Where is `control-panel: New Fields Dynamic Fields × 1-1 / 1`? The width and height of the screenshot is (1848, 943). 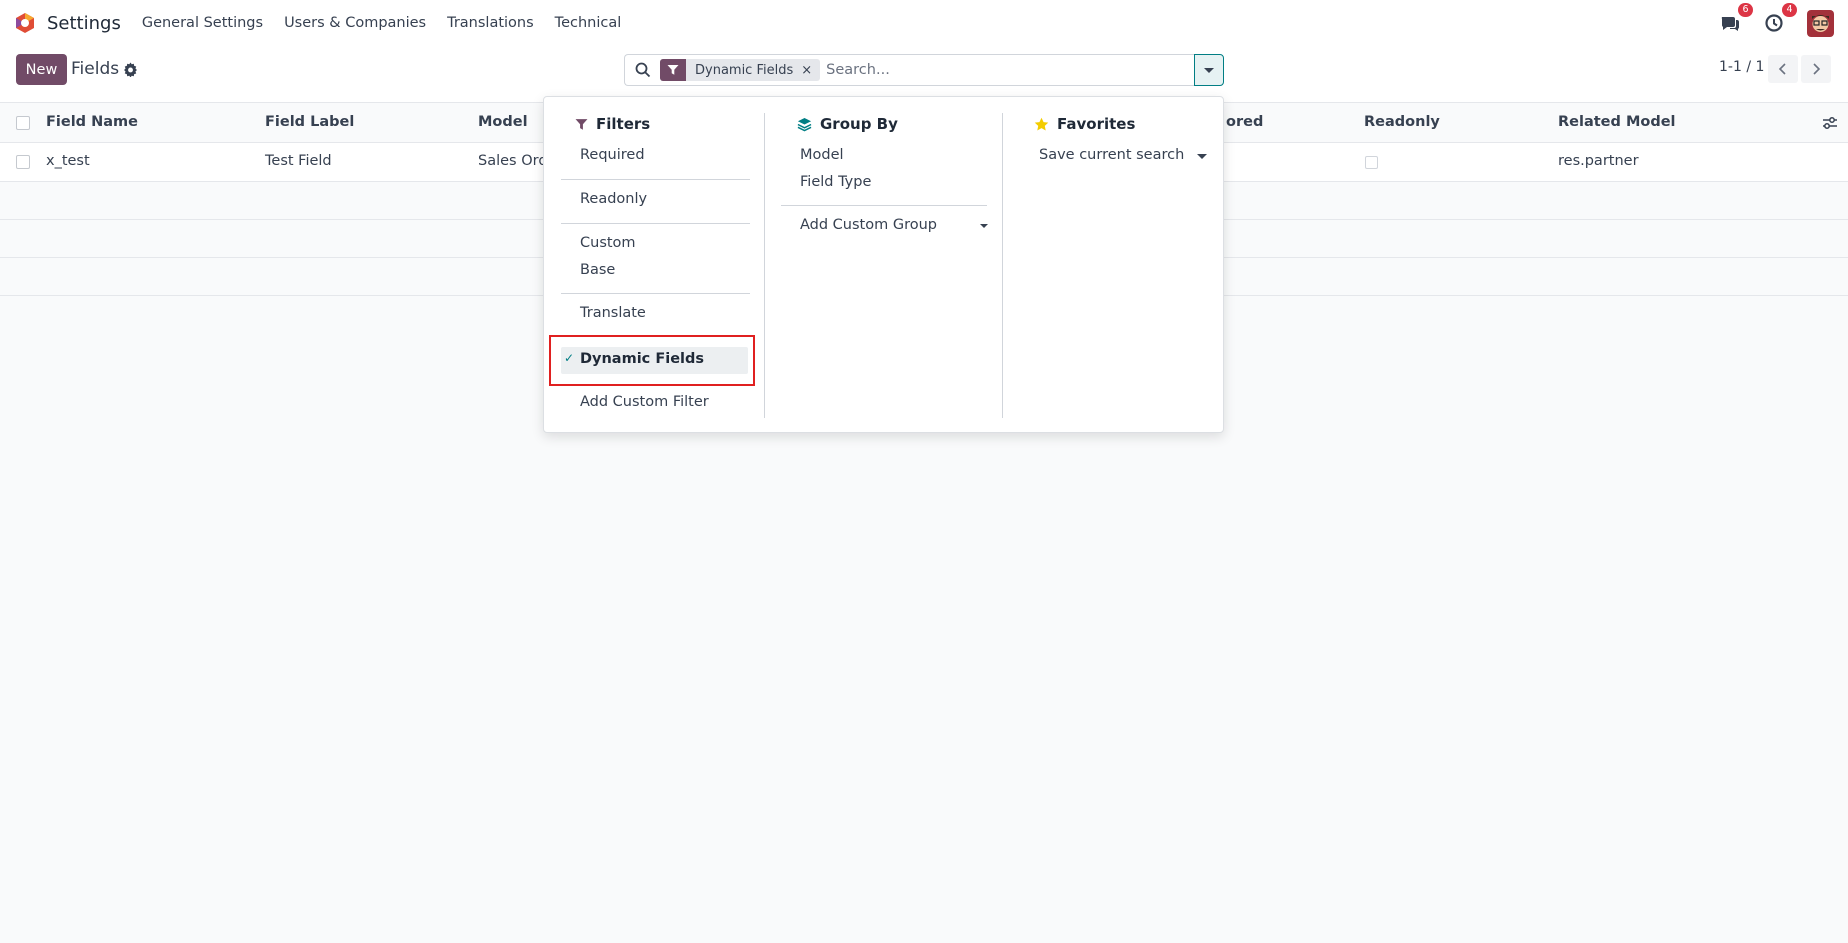 control-panel: New Fields Dynamic Fields × 1-1 / 1 is located at coordinates (924, 74).